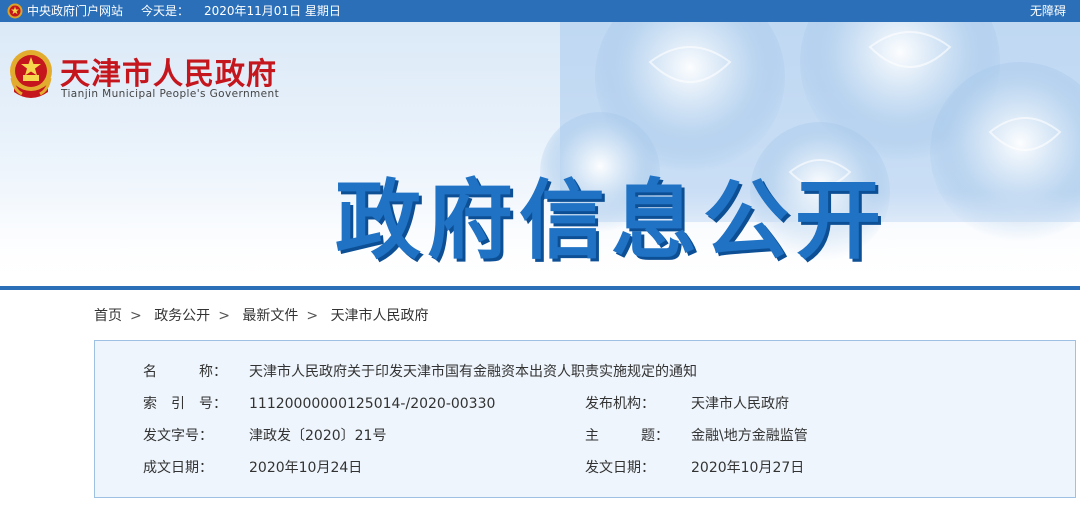 The height and width of the screenshot is (513, 1080). I want to click on site-name-cn: 天津市人民政府, so click(168, 71).